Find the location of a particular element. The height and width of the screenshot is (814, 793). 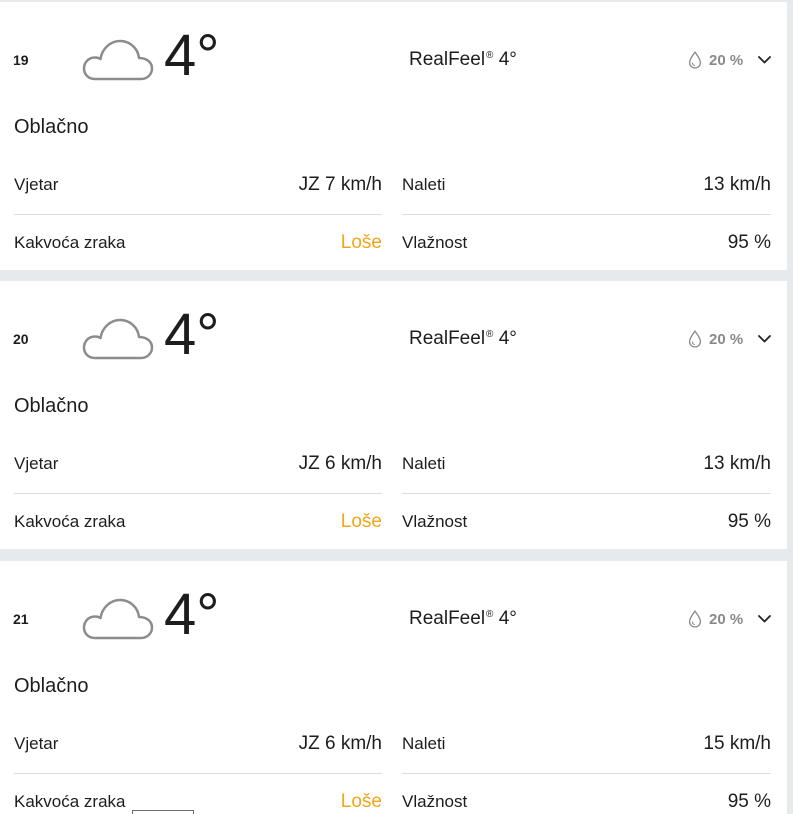

hourly-card-header: 19 4° RealFeel® 4° 20 % is located at coordinates (393, 52).